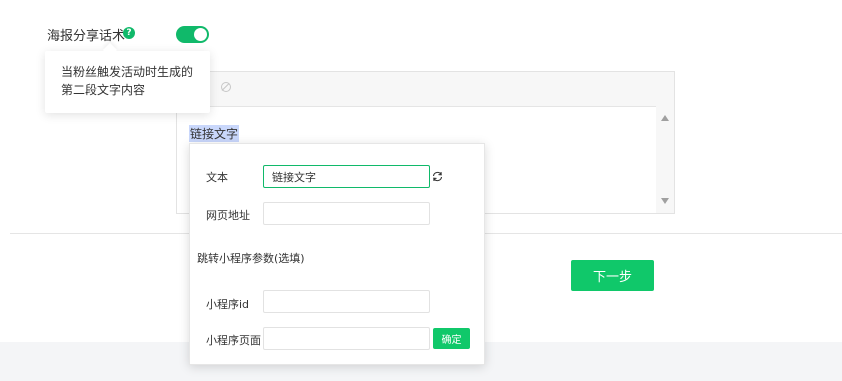 The width and height of the screenshot is (842, 381). Describe the element at coordinates (226, 87) in the screenshot. I see `unlink-icon` at that location.